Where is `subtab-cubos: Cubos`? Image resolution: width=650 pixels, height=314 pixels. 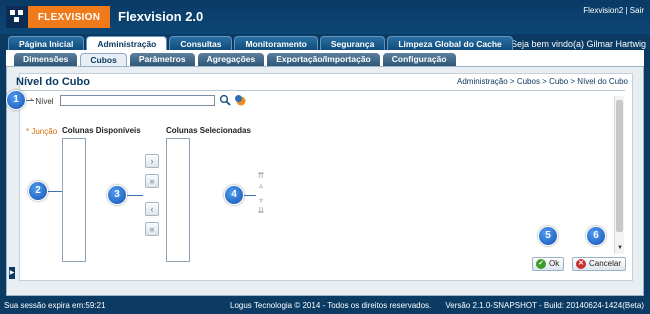 subtab-cubos: Cubos is located at coordinates (103, 59).